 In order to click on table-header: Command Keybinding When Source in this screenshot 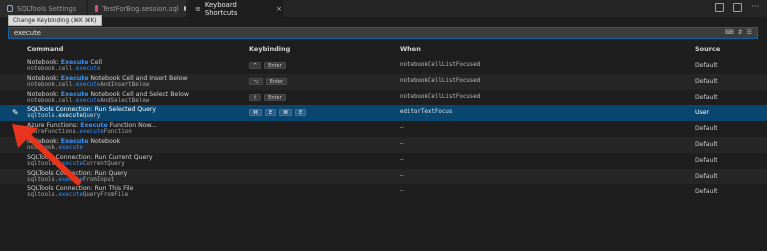, I will do `click(383, 51)`.